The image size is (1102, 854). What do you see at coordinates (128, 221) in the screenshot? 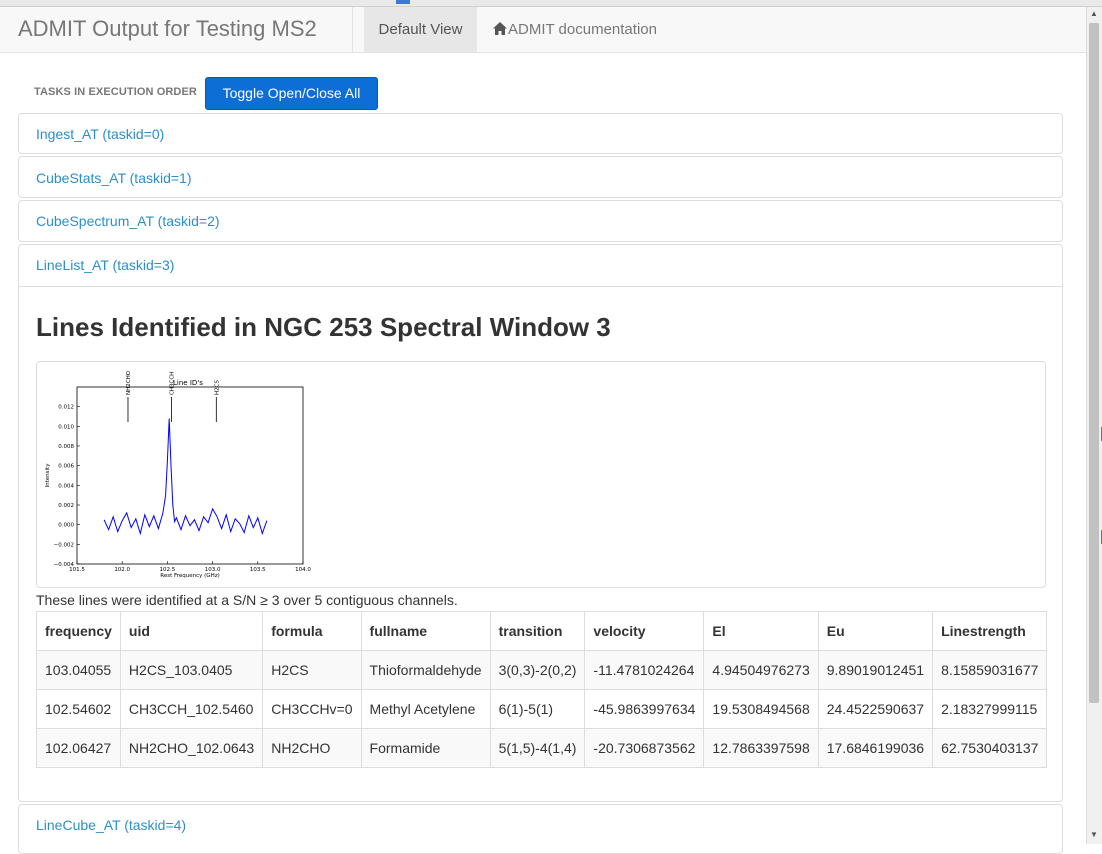
I see `task-link-cubespectrum: CubeSpectrum_AT (taskid=2)` at bounding box center [128, 221].